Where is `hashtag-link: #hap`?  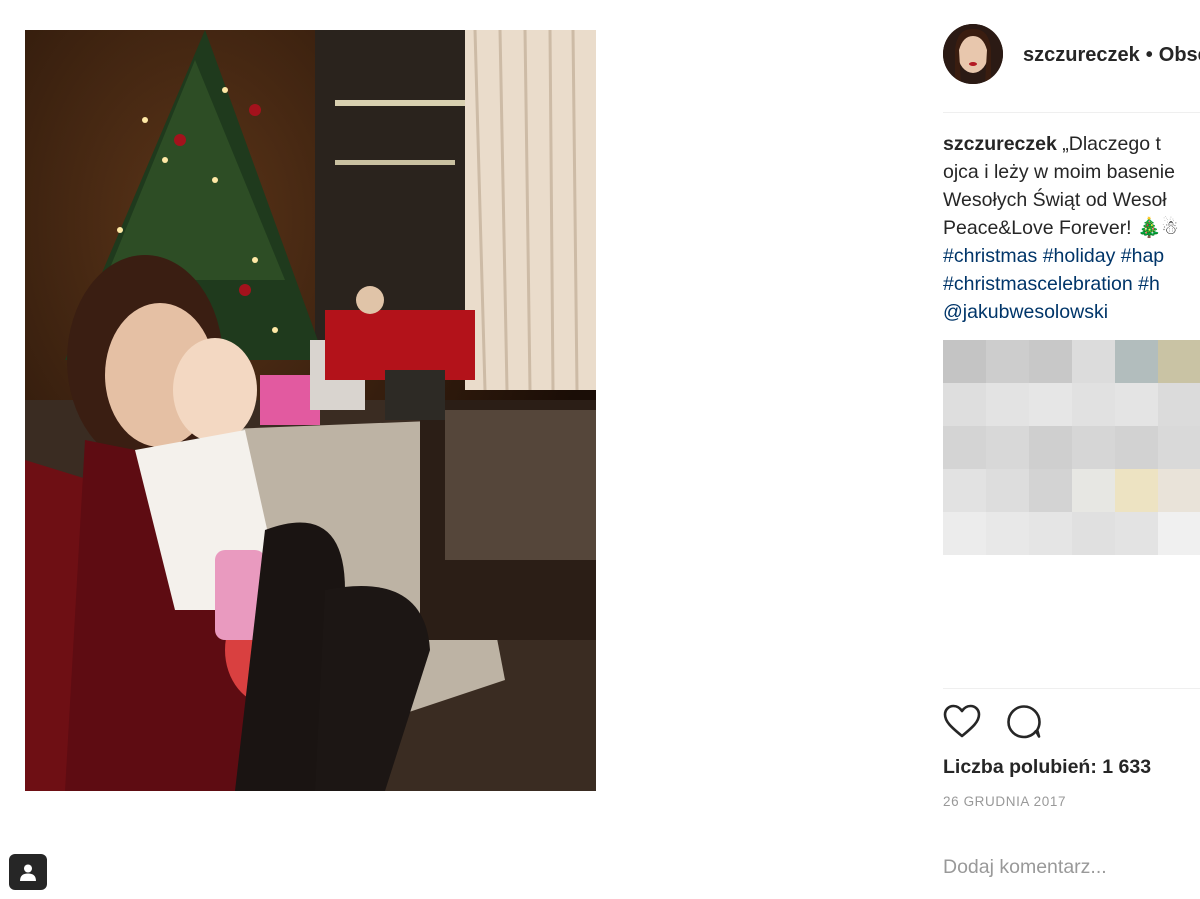 hashtag-link: #hap is located at coordinates (1142, 256).